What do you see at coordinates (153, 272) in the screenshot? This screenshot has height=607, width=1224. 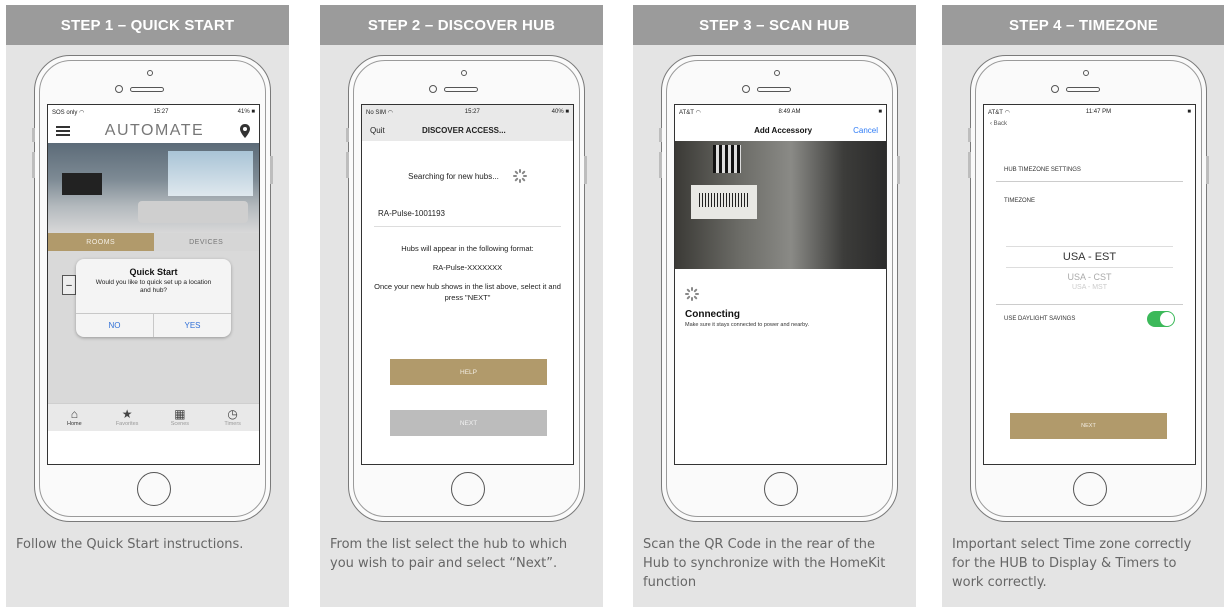 I see `dialog-title: Quick Start` at bounding box center [153, 272].